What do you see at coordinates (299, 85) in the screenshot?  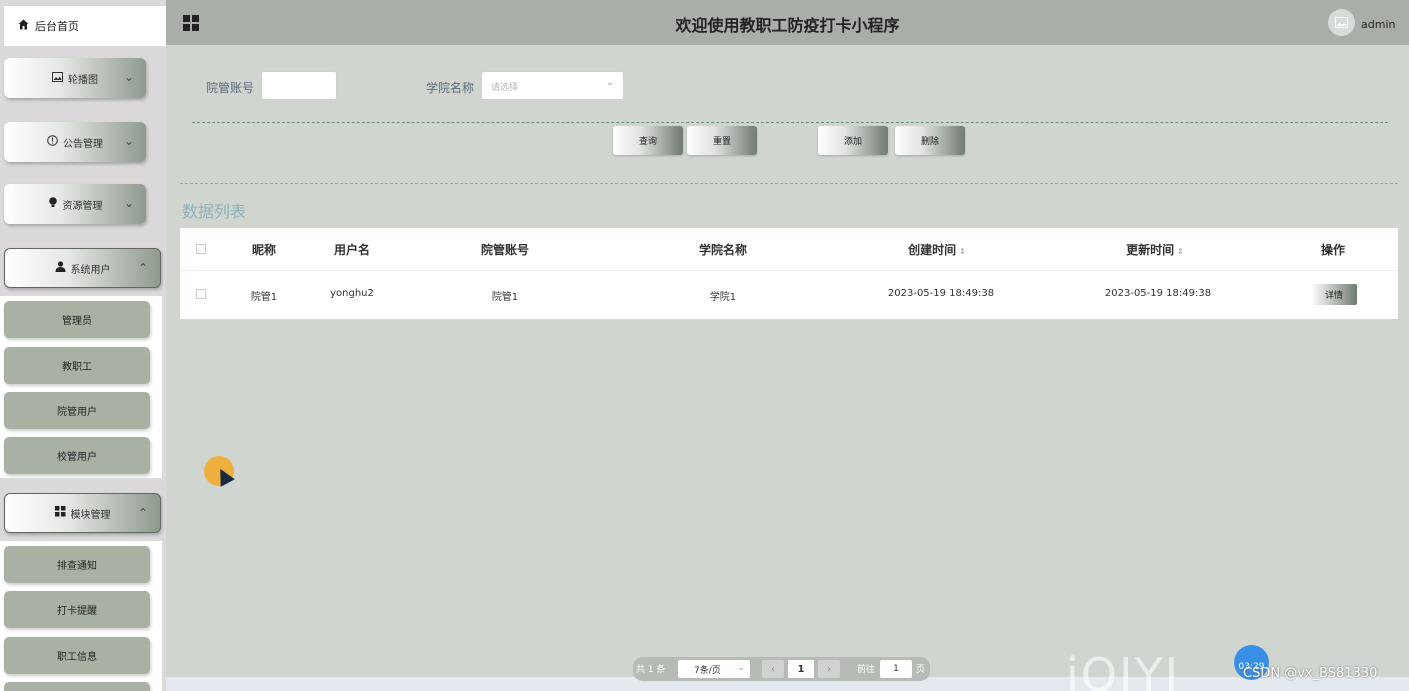 I see `college-account-input` at bounding box center [299, 85].